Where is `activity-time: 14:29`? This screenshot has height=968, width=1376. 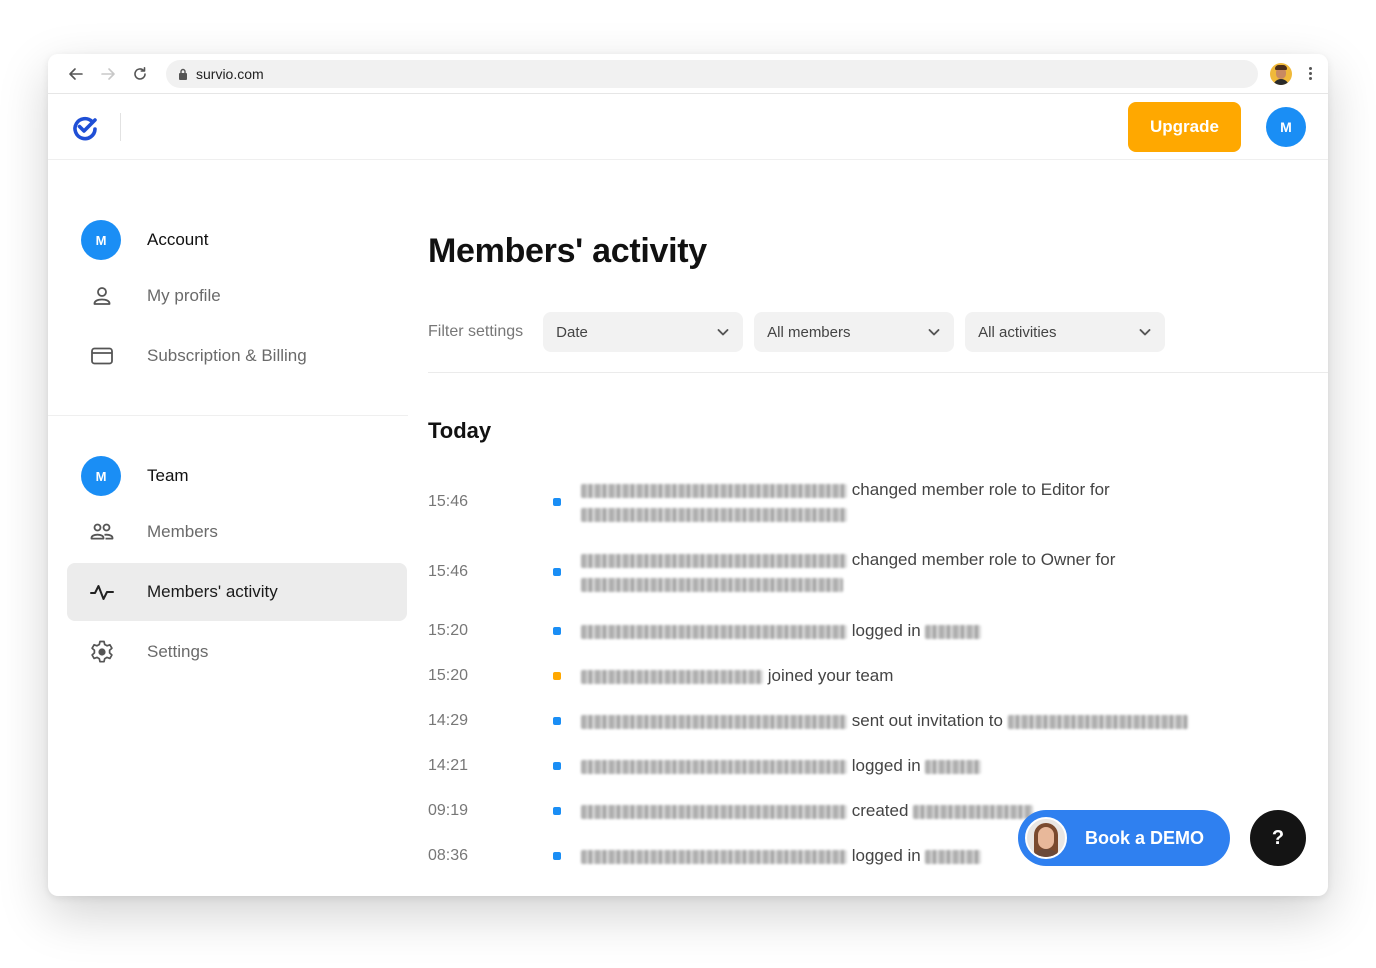 activity-time: 14:29 is located at coordinates (448, 720).